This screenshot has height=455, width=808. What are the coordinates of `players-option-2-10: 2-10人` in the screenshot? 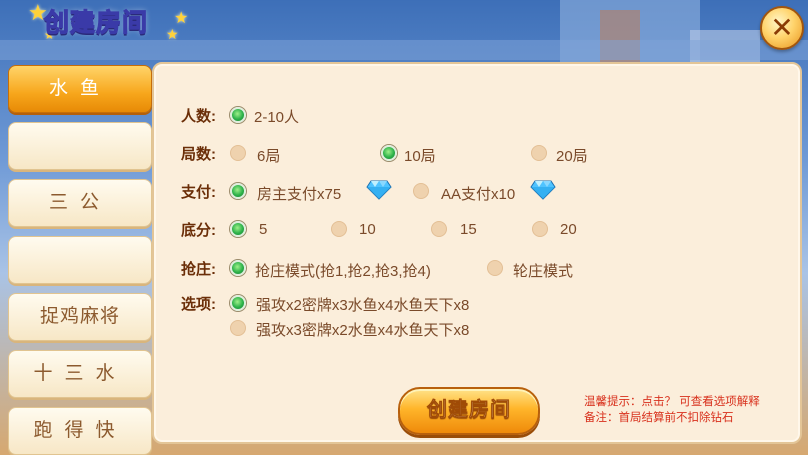 It's located at (276, 116).